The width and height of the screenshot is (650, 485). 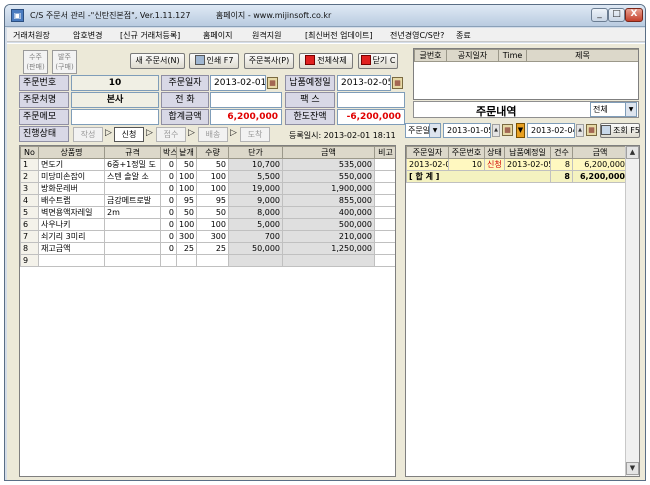 What do you see at coordinates (599, 15) in the screenshot?
I see `minimize-button: _` at bounding box center [599, 15].